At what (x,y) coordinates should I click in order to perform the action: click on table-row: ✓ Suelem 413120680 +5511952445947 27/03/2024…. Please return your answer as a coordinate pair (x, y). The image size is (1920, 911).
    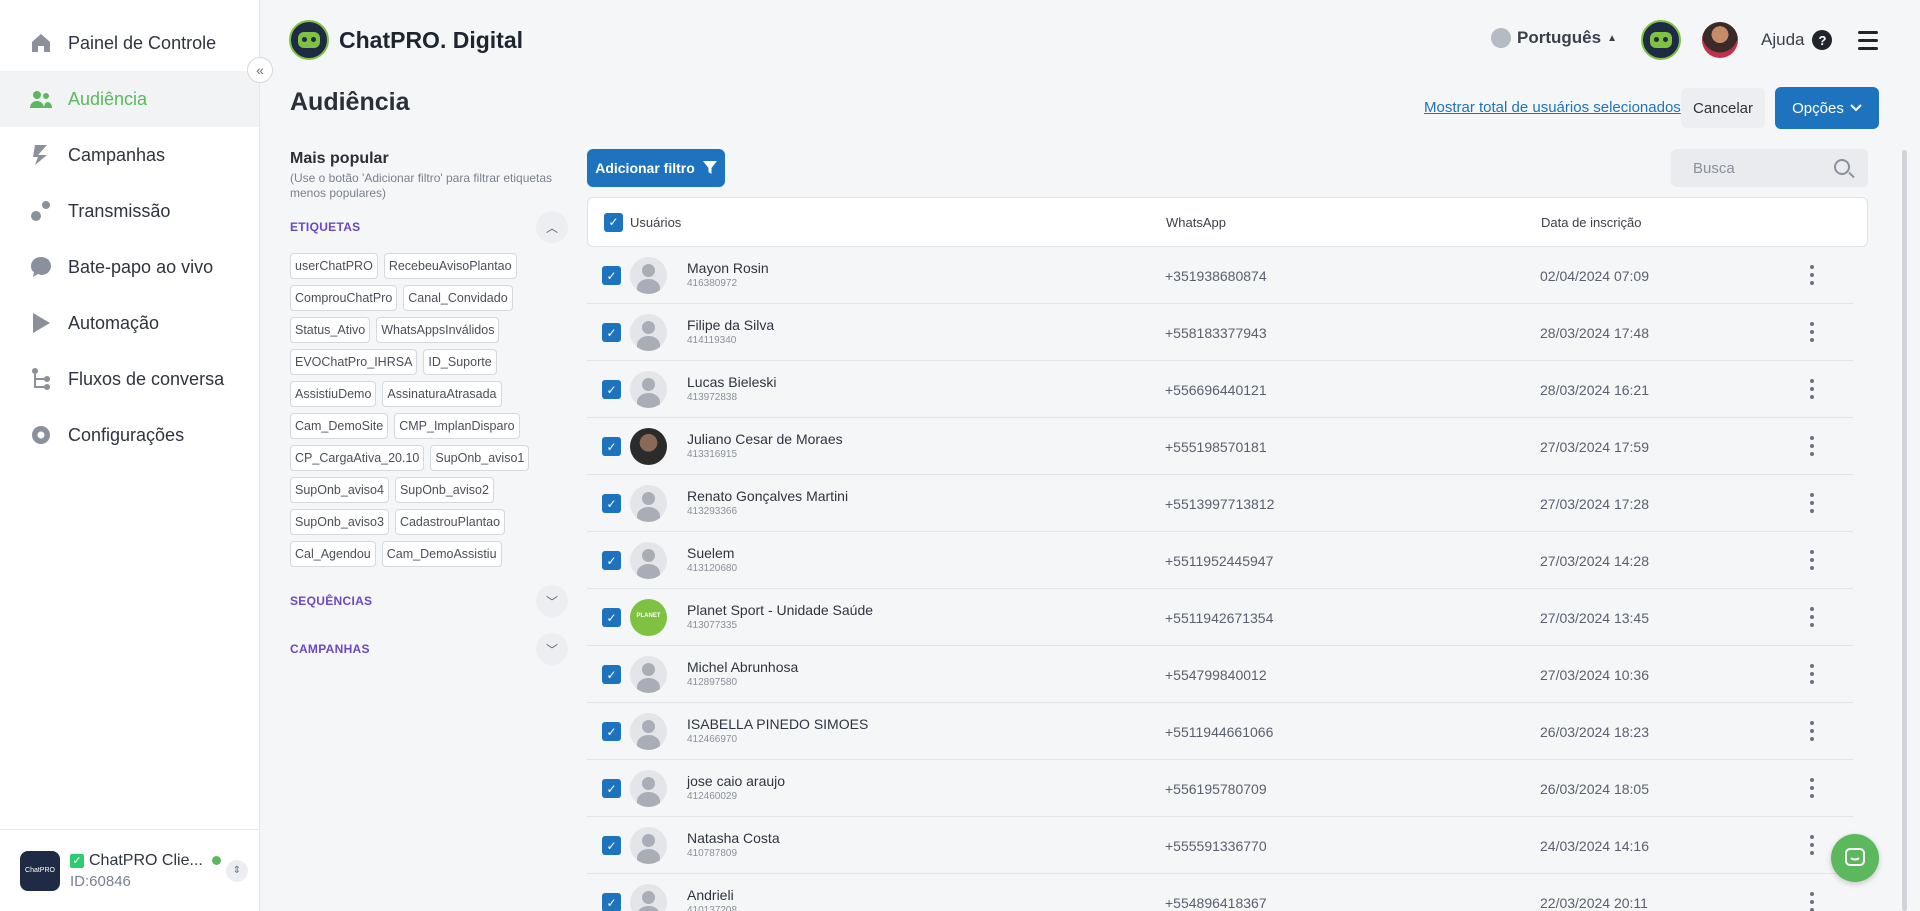
    Looking at the image, I should click on (1220, 560).